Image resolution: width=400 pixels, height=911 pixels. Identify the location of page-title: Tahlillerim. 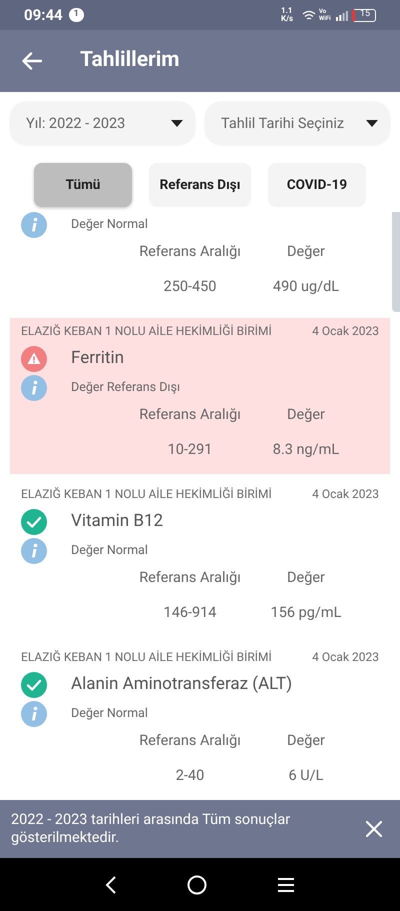
(130, 60).